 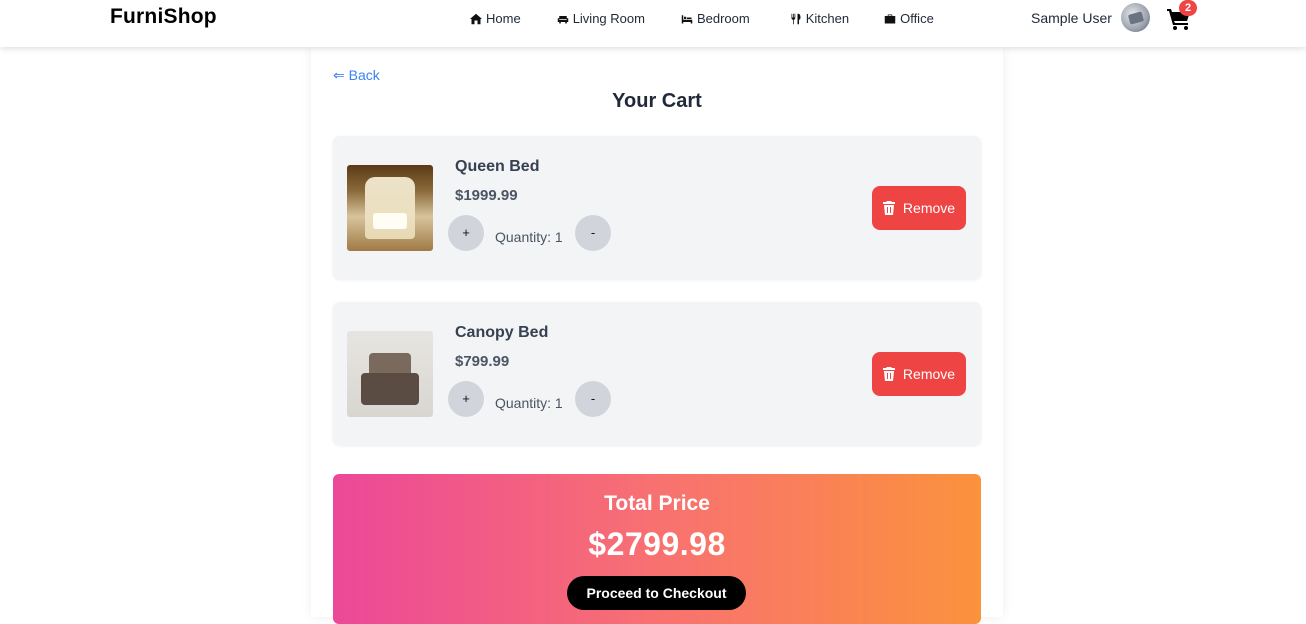 What do you see at coordinates (827, 18) in the screenshot?
I see `nav-item-label: Kitchen` at bounding box center [827, 18].